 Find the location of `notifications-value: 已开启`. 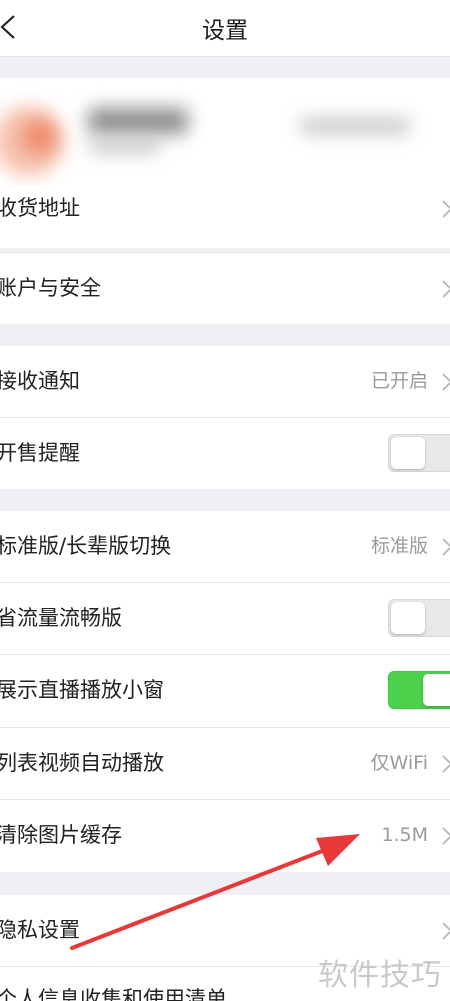

notifications-value: 已开启 is located at coordinates (399, 381).